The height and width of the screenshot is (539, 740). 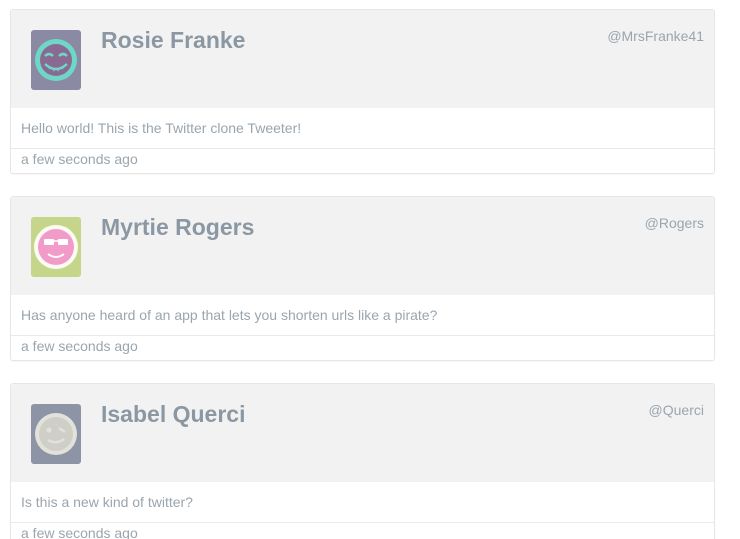 What do you see at coordinates (107, 502) in the screenshot?
I see `tweet-content: Is this a new kind of twitter?` at bounding box center [107, 502].